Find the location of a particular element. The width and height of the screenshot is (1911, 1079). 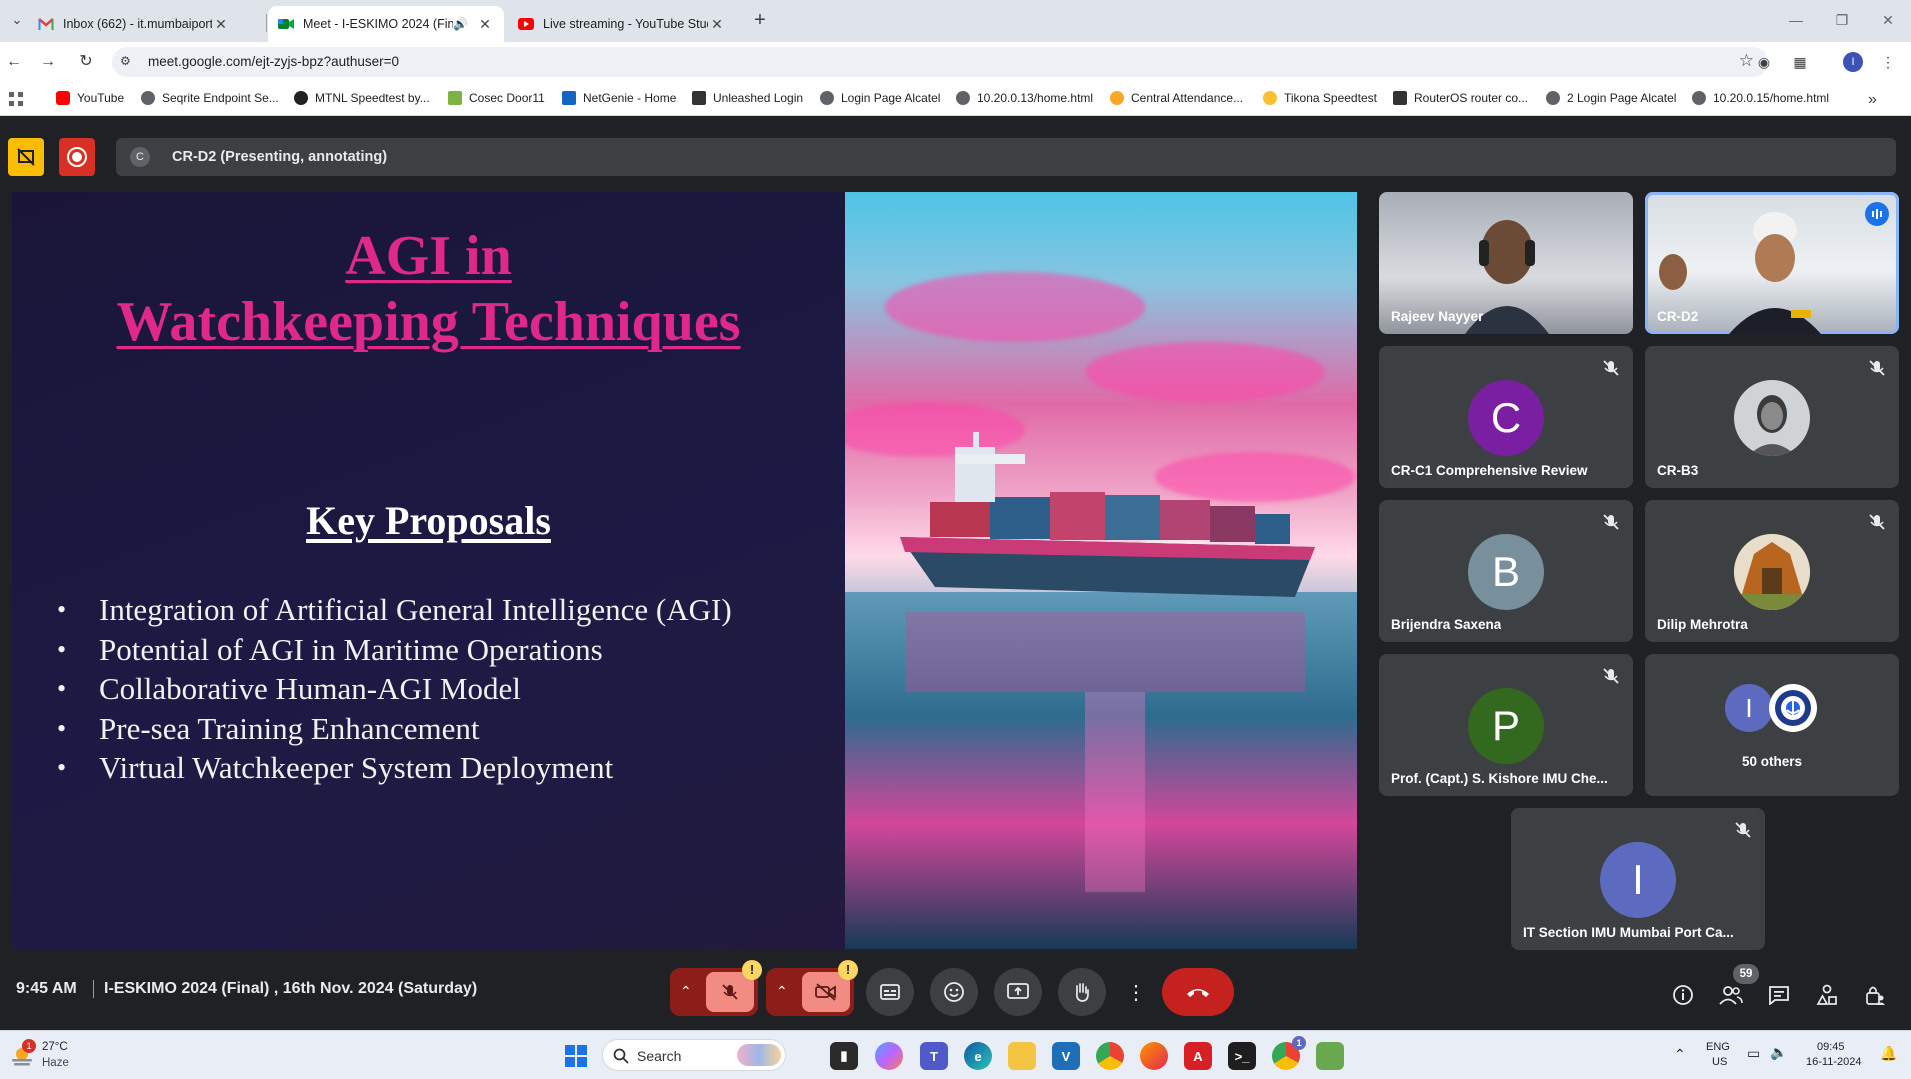

participant-avatar: I is located at coordinates (1749, 708).